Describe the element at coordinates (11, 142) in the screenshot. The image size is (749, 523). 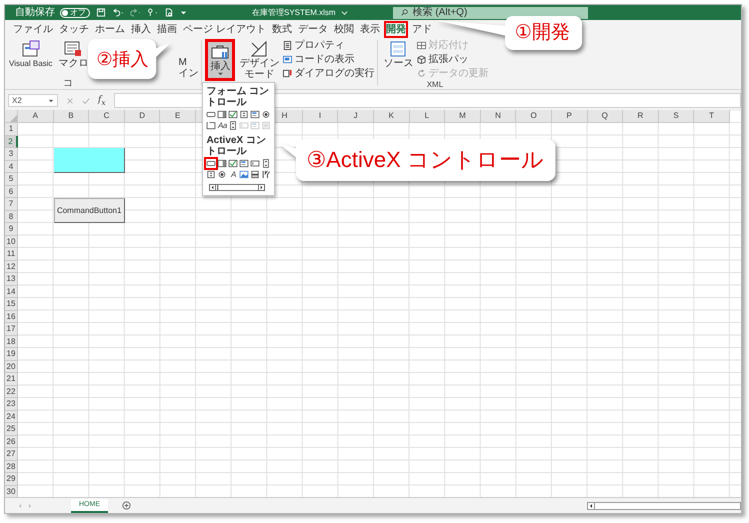
I see `row-header: 2` at that location.